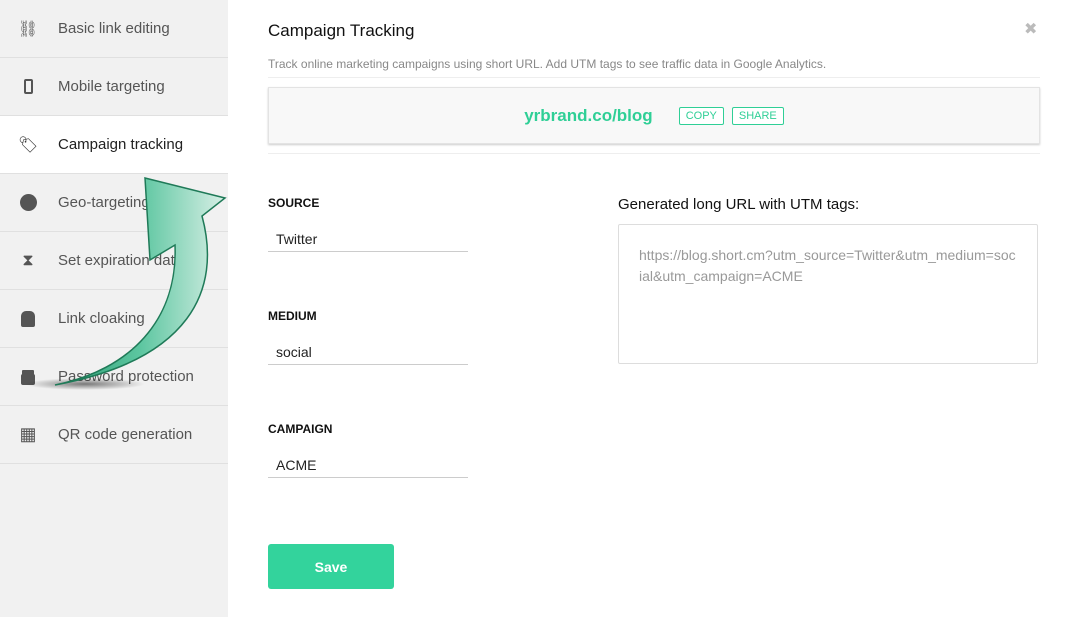  I want to click on sidebar-item-label: Password protection, so click(126, 376).